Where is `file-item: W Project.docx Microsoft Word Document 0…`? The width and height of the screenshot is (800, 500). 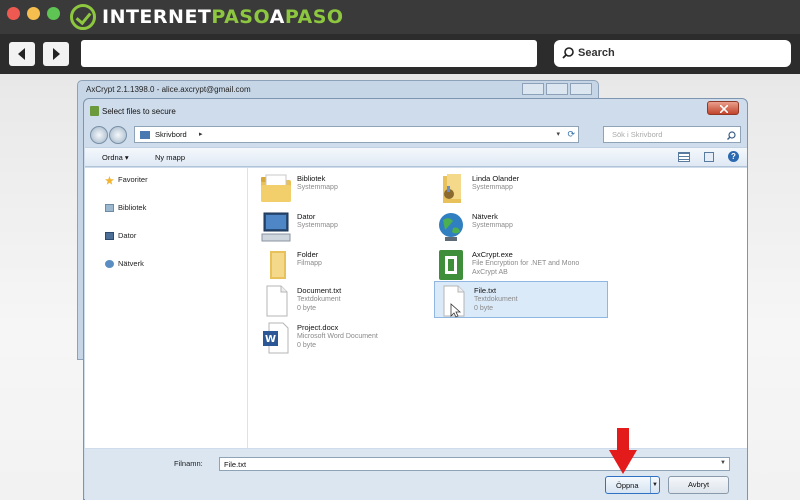 file-item: W Project.docx Microsoft Word Document 0… is located at coordinates (345, 338).